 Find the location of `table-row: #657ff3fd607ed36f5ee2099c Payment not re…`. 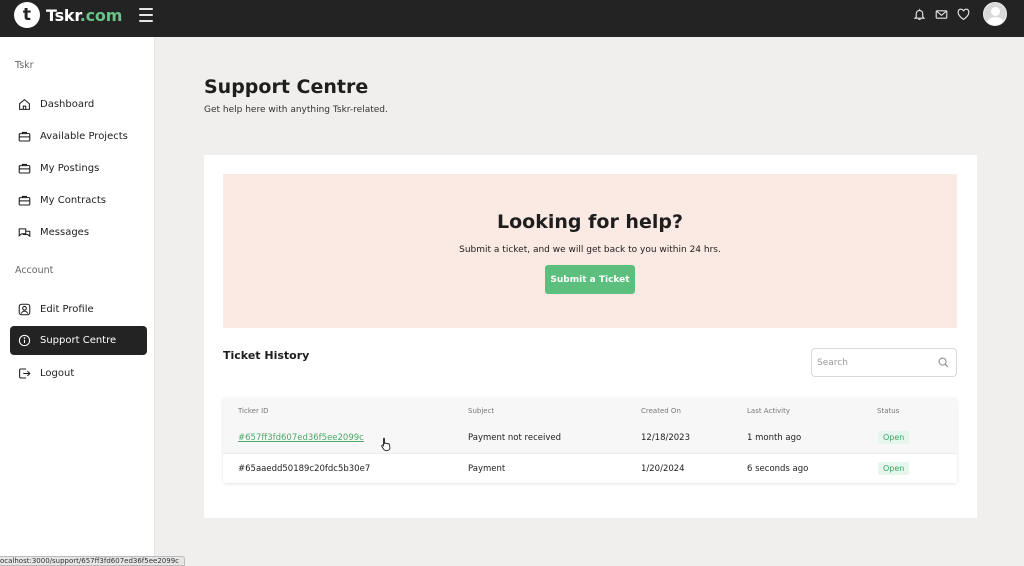

table-row: #657ff3fd607ed36f5ee2099c Payment not re… is located at coordinates (590, 438).